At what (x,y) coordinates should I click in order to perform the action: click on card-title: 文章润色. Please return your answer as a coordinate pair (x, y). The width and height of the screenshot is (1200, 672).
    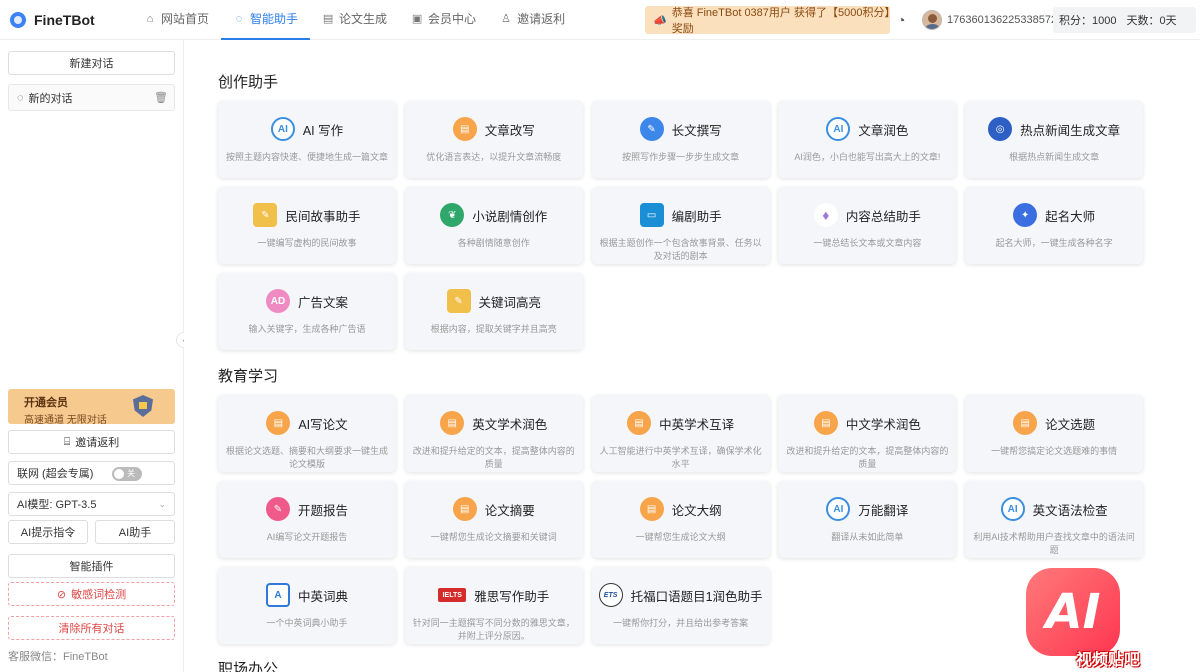
    Looking at the image, I should click on (883, 130).